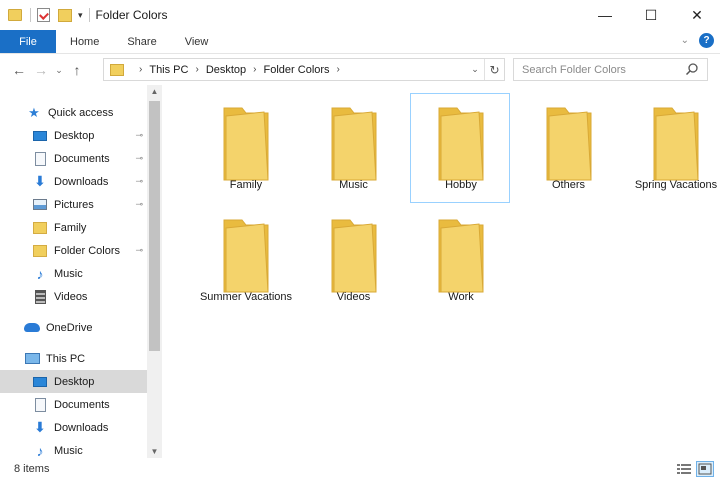 The height and width of the screenshot is (480, 720). I want to click on music-note-icon: ♪, so click(40, 273).